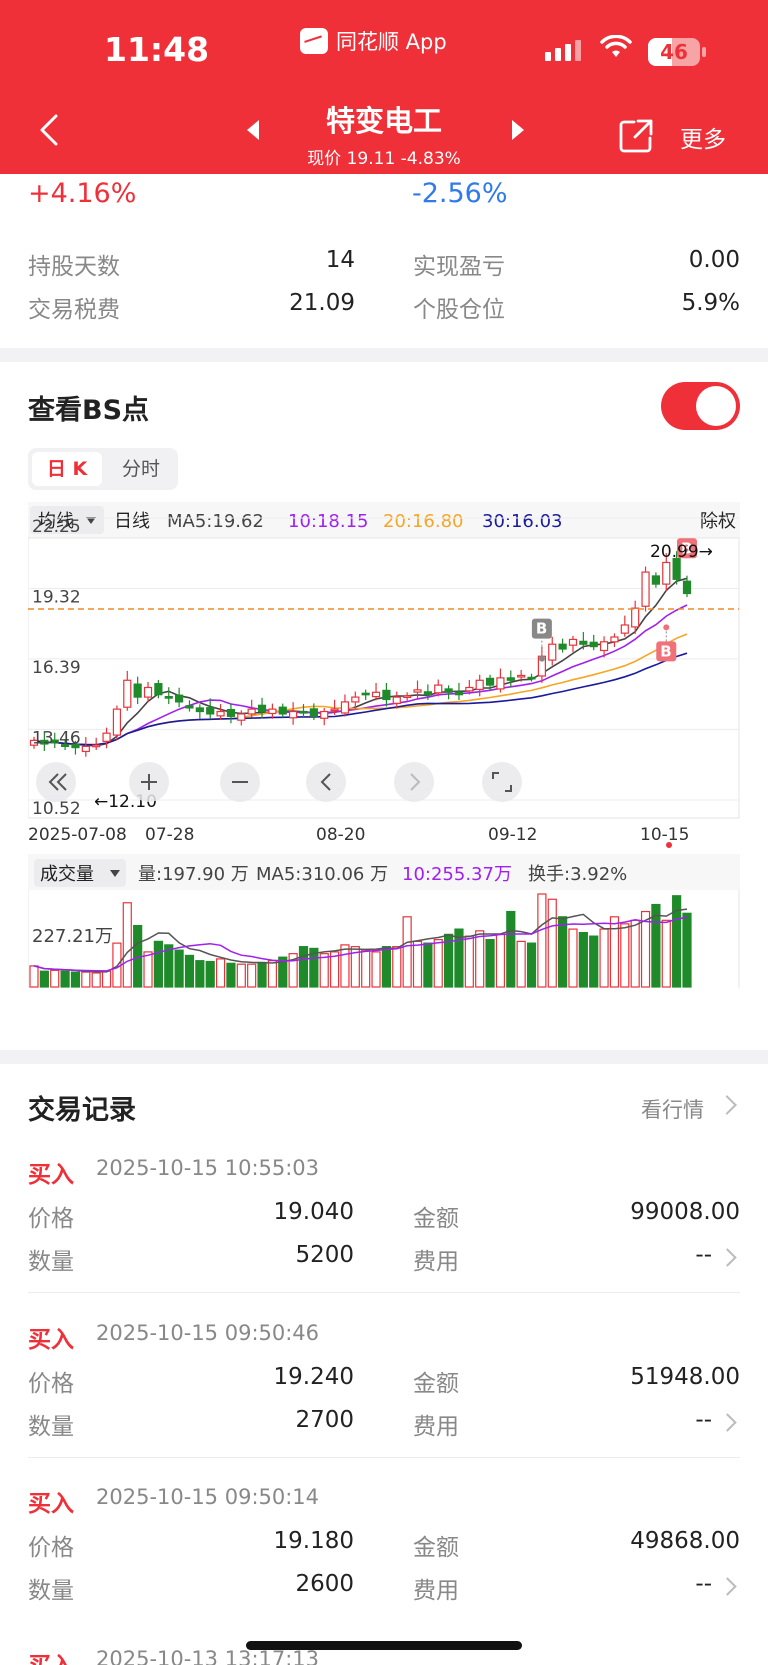  I want to click on status-app-name: 同花顺 App, so click(391, 42).